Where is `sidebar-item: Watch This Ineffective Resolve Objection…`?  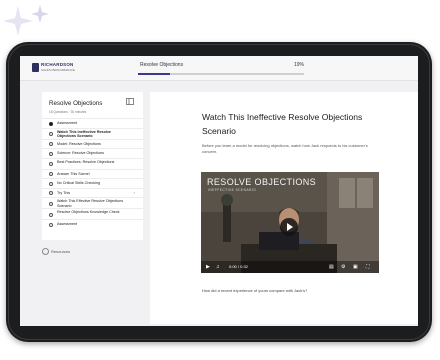
sidebar-item: Watch This Ineffective Resolve Objection… is located at coordinates (92, 133).